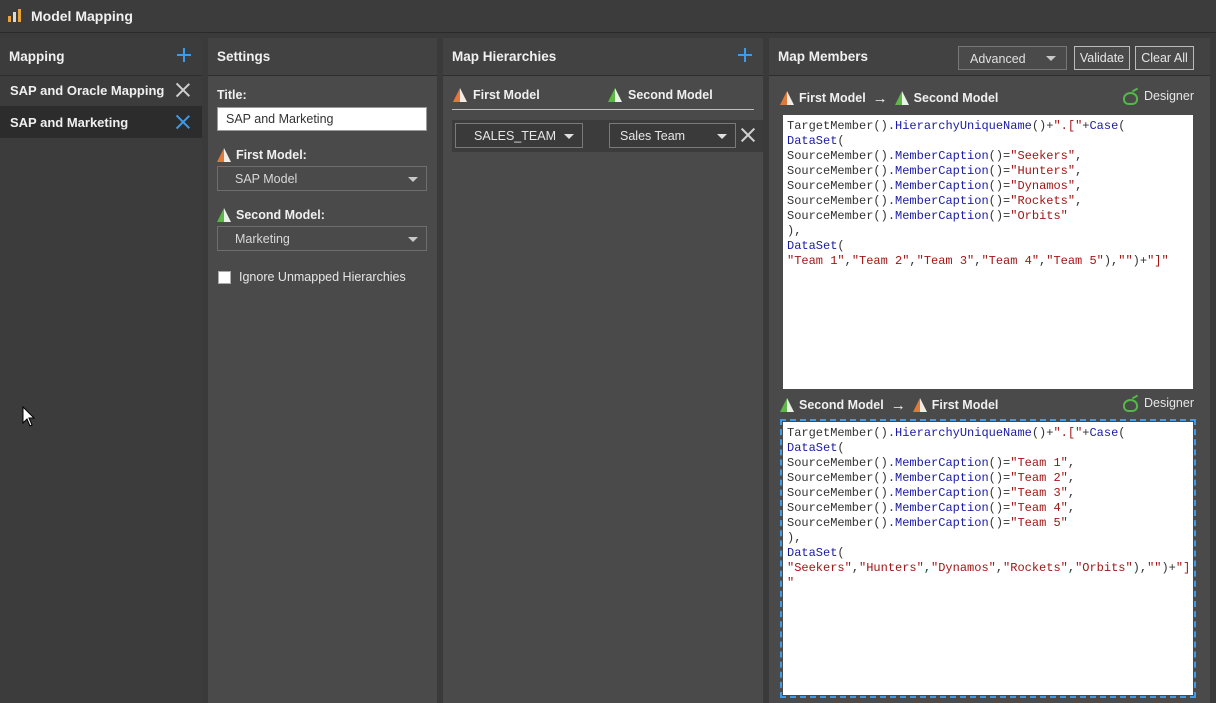 The width and height of the screenshot is (1216, 703). Describe the element at coordinates (1012, 58) in the screenshot. I see `mode-select: Advanced` at that location.